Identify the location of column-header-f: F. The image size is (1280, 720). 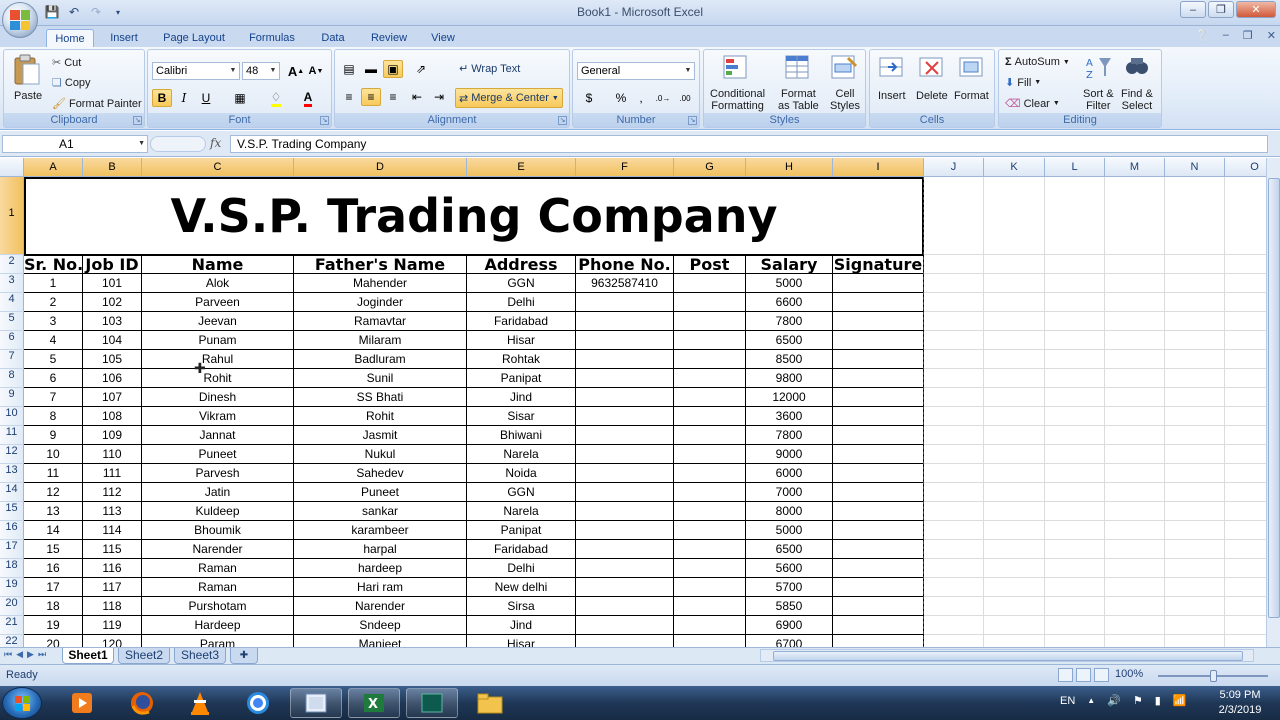
(625, 167).